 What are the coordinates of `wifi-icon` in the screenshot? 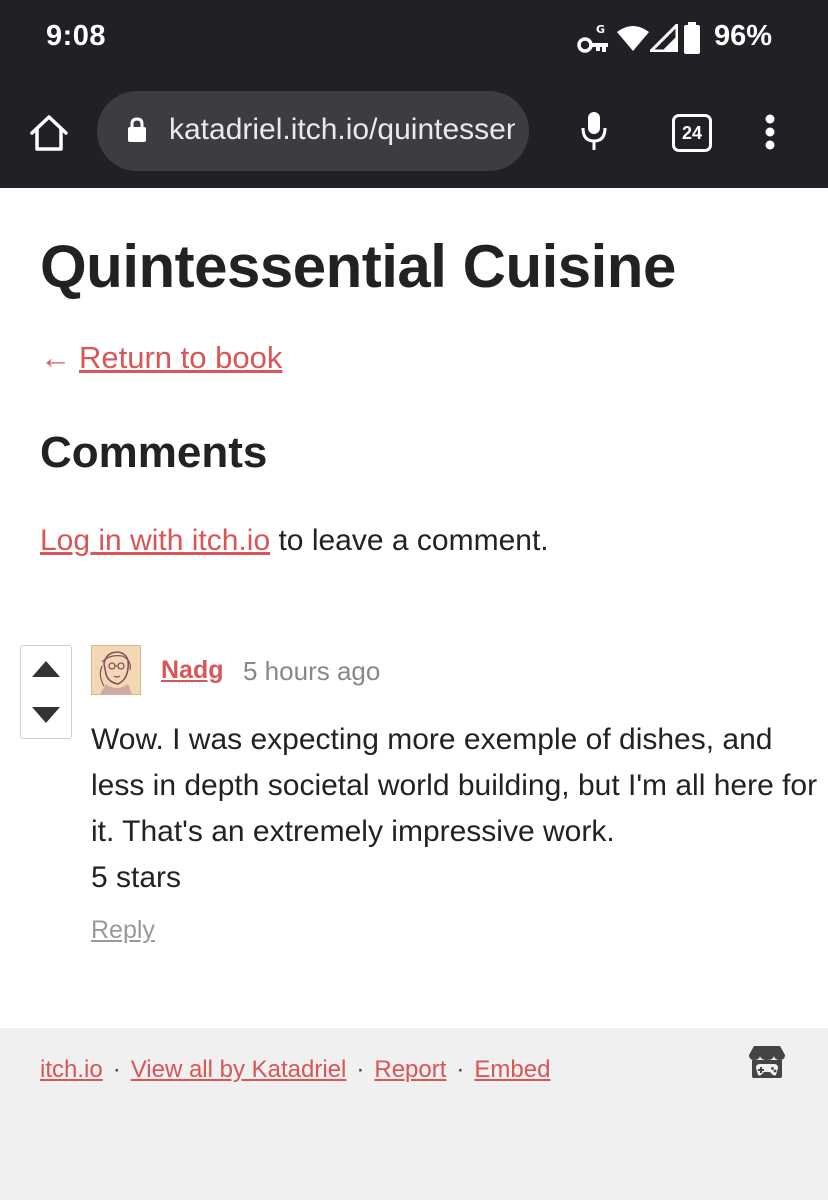 It's located at (633, 38).